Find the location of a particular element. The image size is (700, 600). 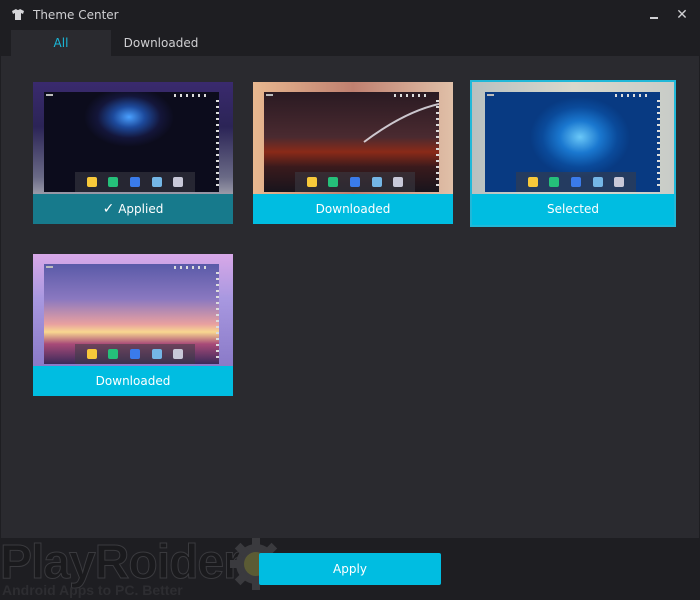

window-title: Theme Center is located at coordinates (76, 15).